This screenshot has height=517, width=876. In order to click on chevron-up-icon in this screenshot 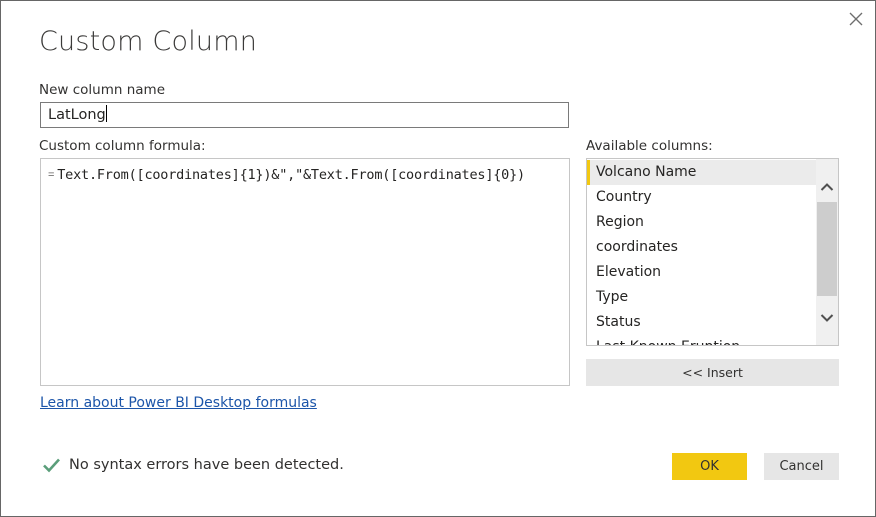, I will do `click(827, 187)`.